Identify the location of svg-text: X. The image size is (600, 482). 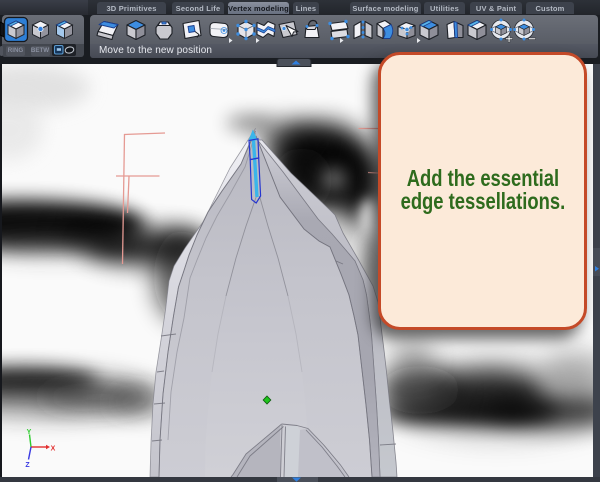
(53, 449).